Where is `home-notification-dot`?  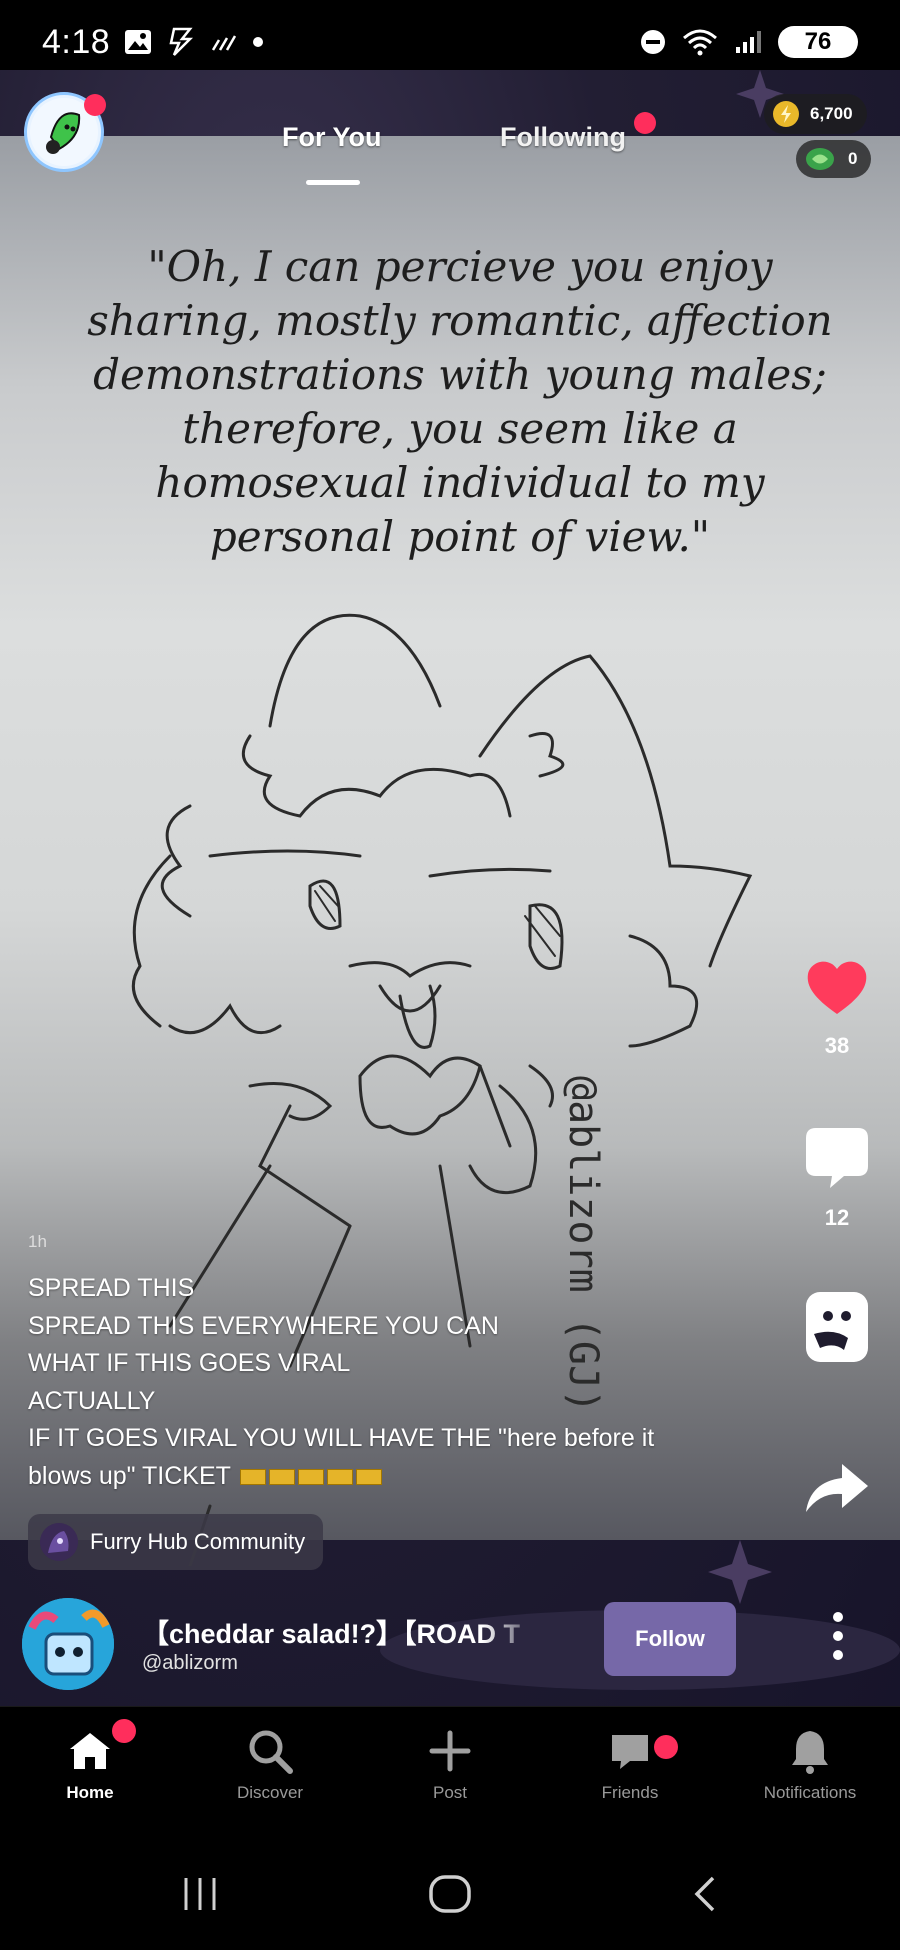 home-notification-dot is located at coordinates (124, 1731).